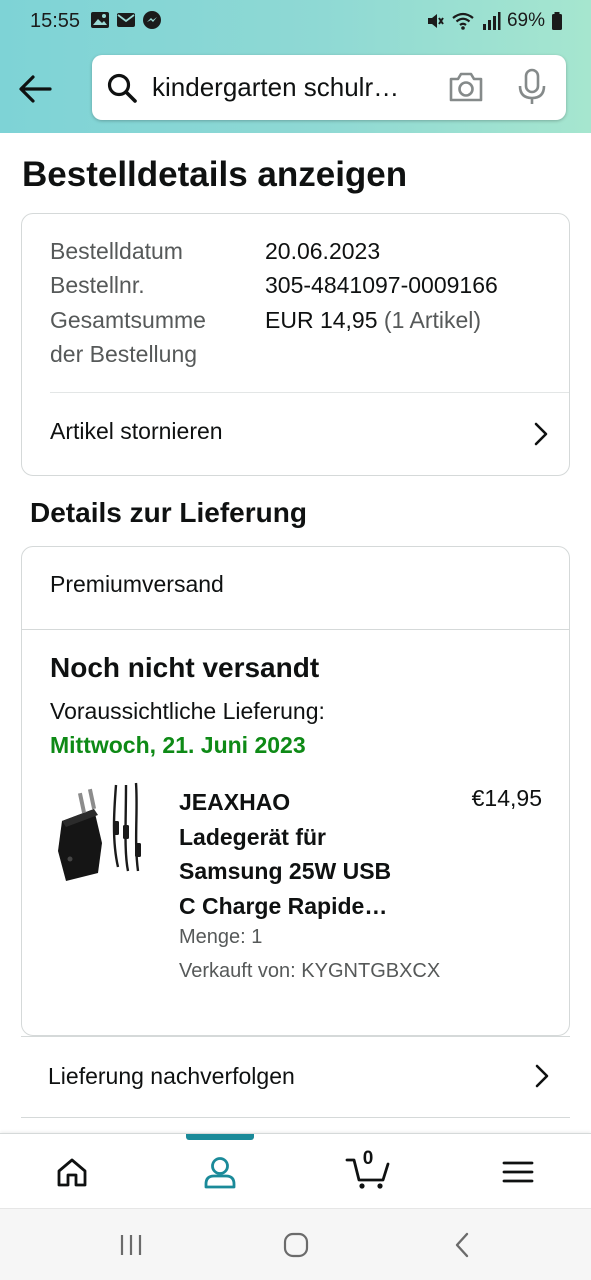 The width and height of the screenshot is (591, 1280). I want to click on recent-apps-button, so click(131, 1245).